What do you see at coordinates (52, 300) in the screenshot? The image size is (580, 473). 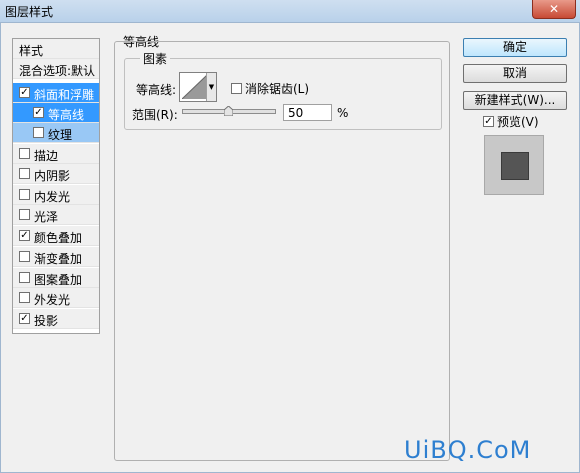 I see `style-item-label: 外发光` at bounding box center [52, 300].